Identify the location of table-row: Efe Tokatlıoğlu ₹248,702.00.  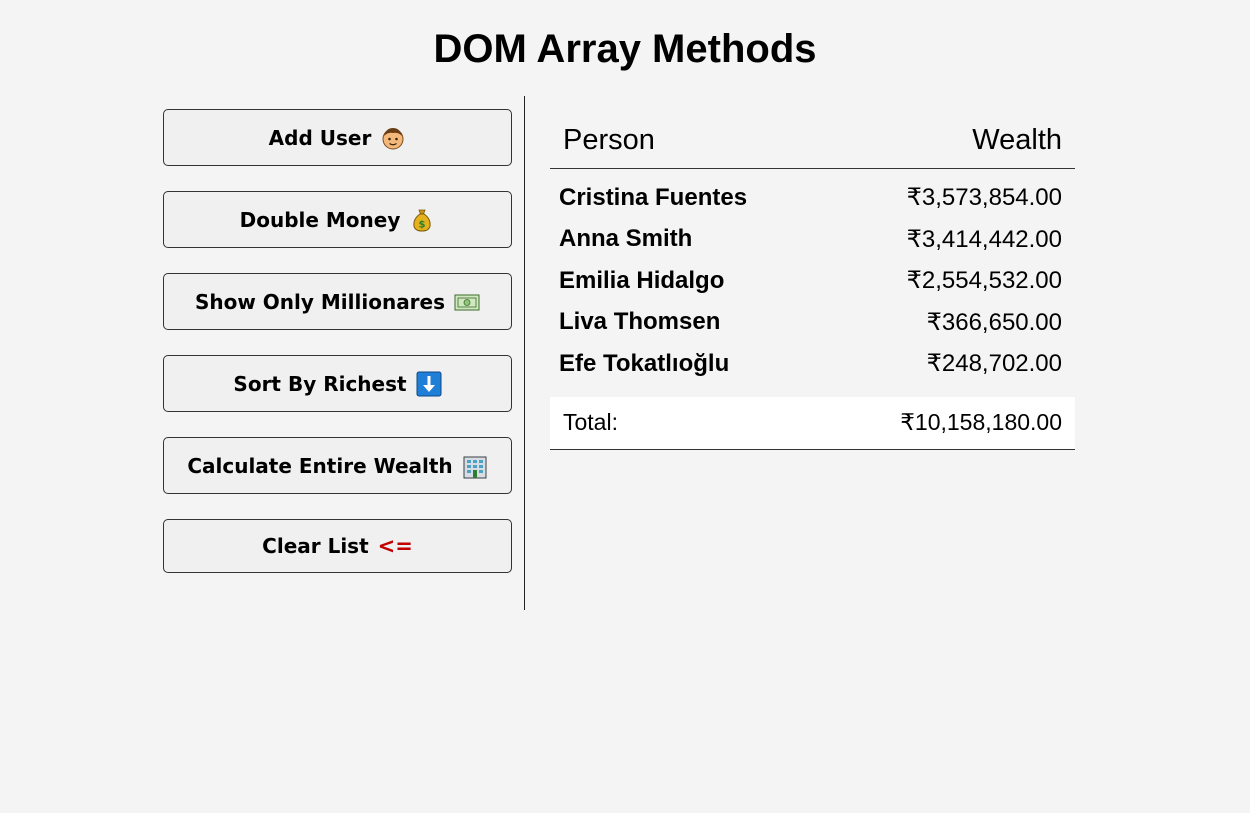
(812, 364).